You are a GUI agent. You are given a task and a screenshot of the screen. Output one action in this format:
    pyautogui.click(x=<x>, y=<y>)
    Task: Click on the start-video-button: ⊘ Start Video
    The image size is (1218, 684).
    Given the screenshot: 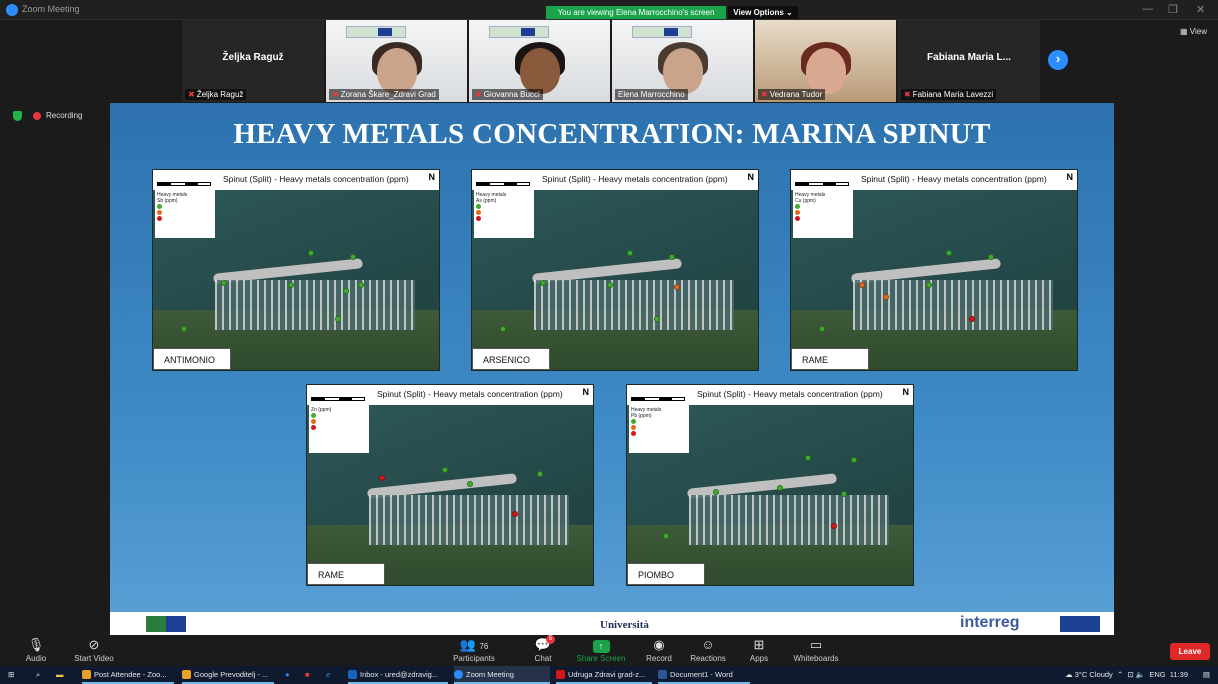 What is the action you would take?
    pyautogui.click(x=94, y=650)
    